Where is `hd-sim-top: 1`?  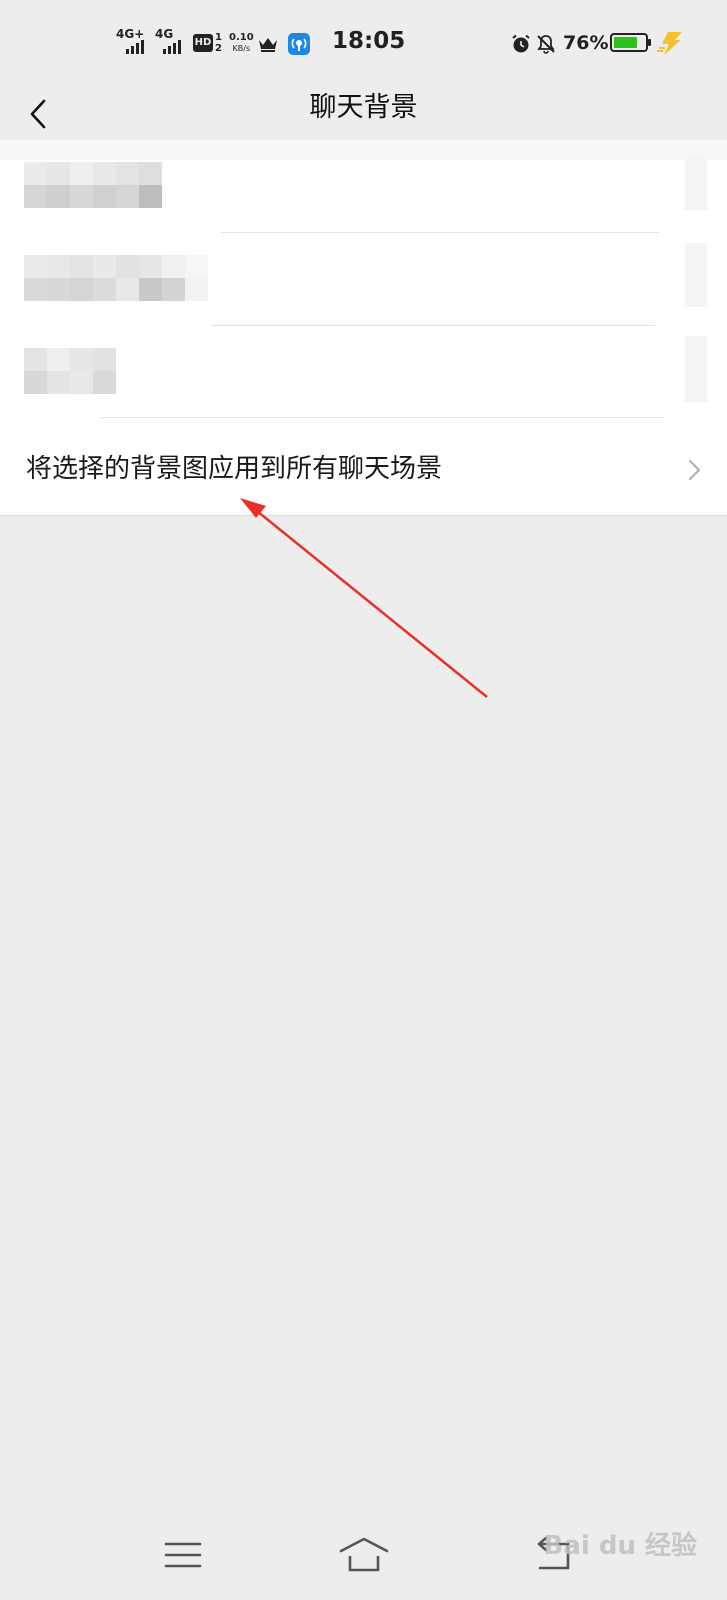 hd-sim-top: 1 is located at coordinates (218, 37).